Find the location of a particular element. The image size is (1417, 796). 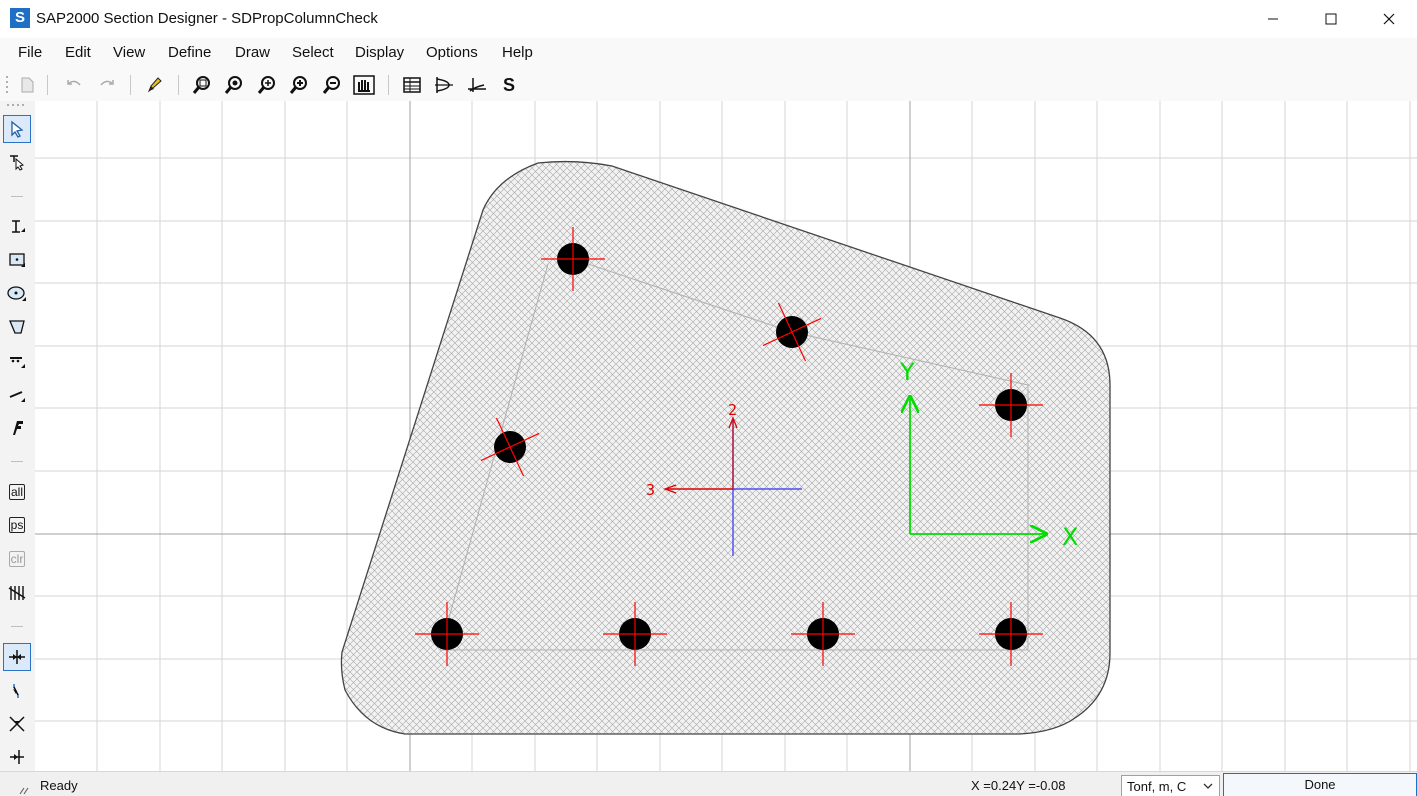

draw-i-section-button is located at coordinates (17, 227).